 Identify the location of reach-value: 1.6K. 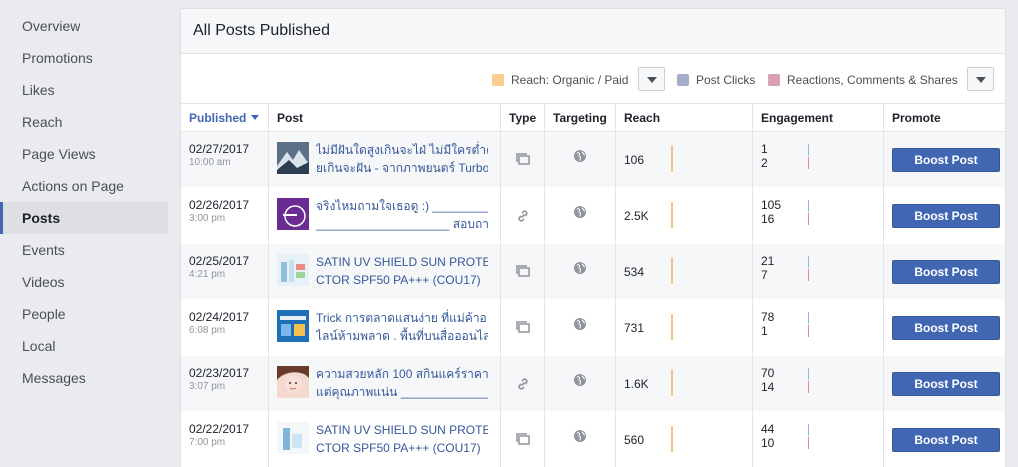
(636, 384).